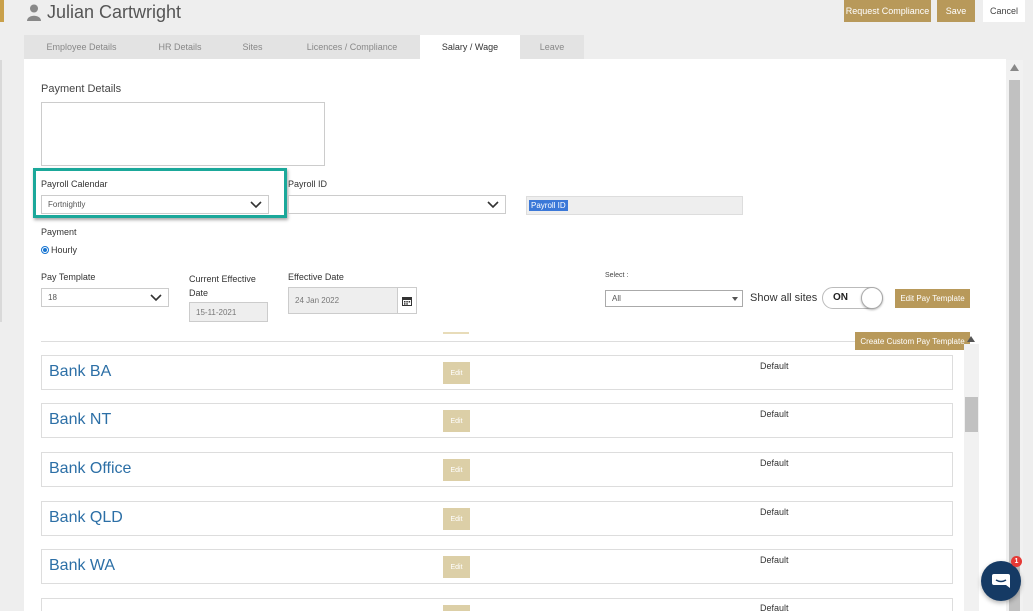 This screenshot has width=1033, height=611. Describe the element at coordinates (222, 286) in the screenshot. I see `current-effective-date-label: Current Effective Date` at that location.